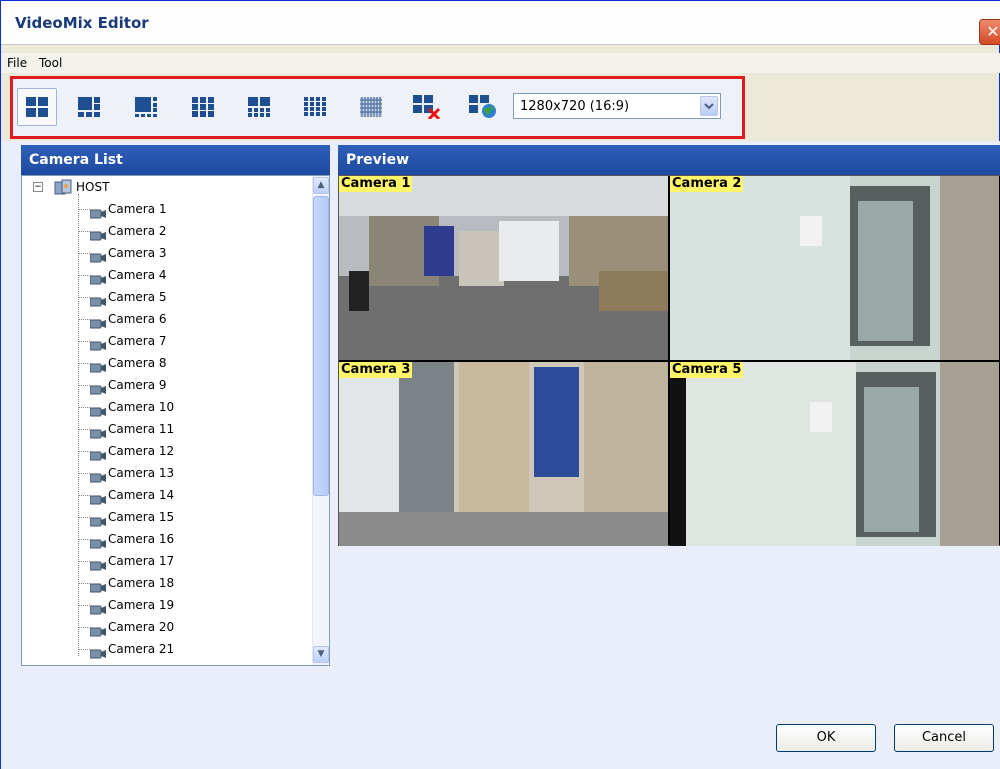 The height and width of the screenshot is (769, 1000). I want to click on camera-label: Camera 9, so click(137, 385).